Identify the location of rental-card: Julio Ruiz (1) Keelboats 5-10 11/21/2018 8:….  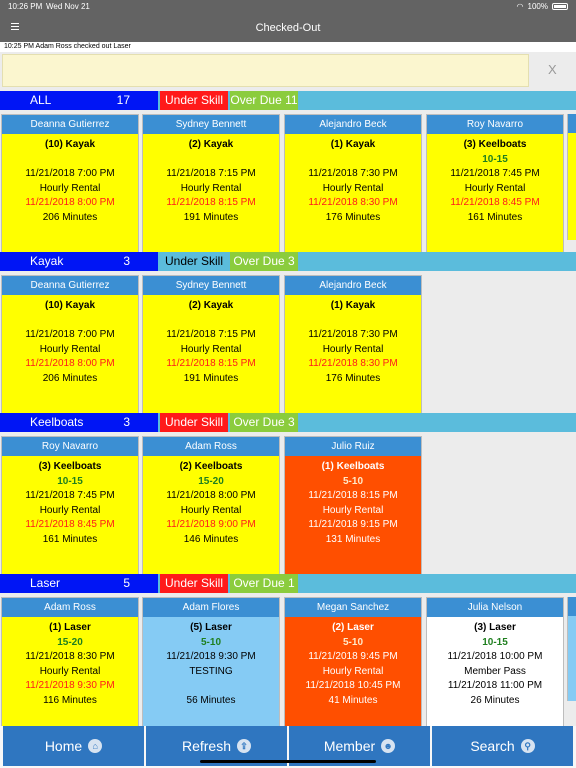
(353, 507).